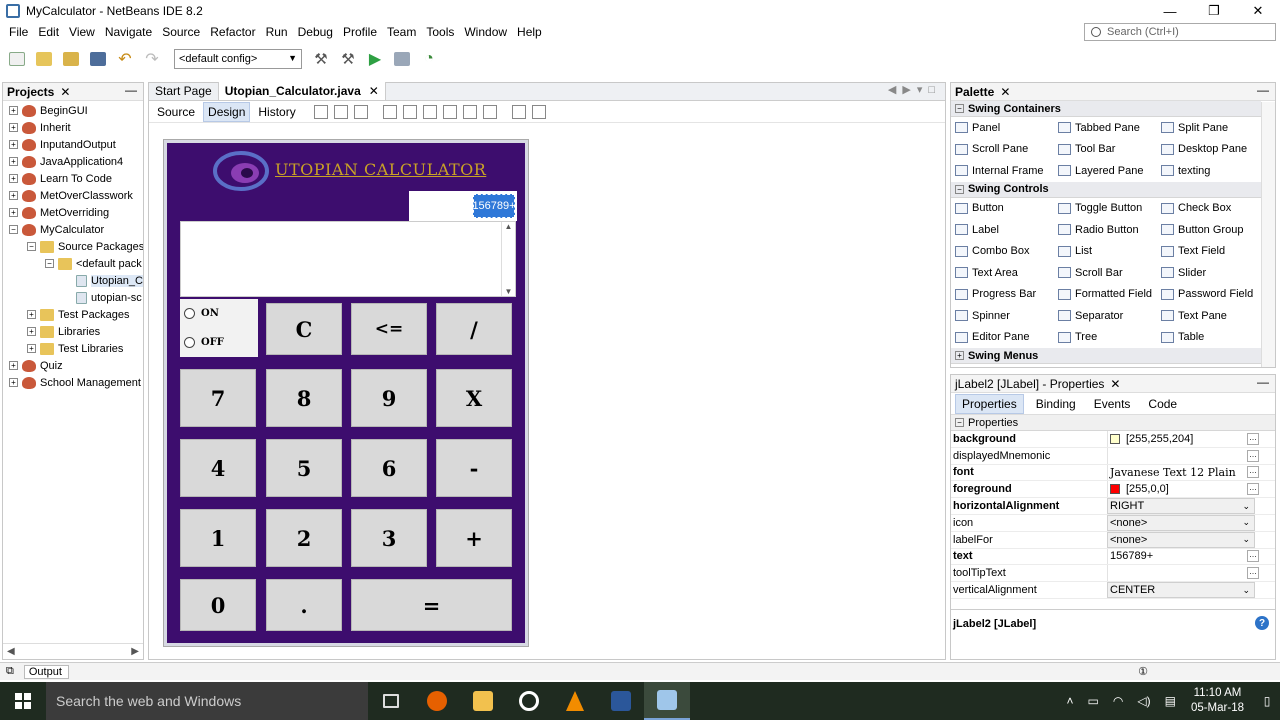 The image size is (1280, 720). Describe the element at coordinates (1070, 701) in the screenshot. I see `show-hidden-icons-icon: ˄` at that location.